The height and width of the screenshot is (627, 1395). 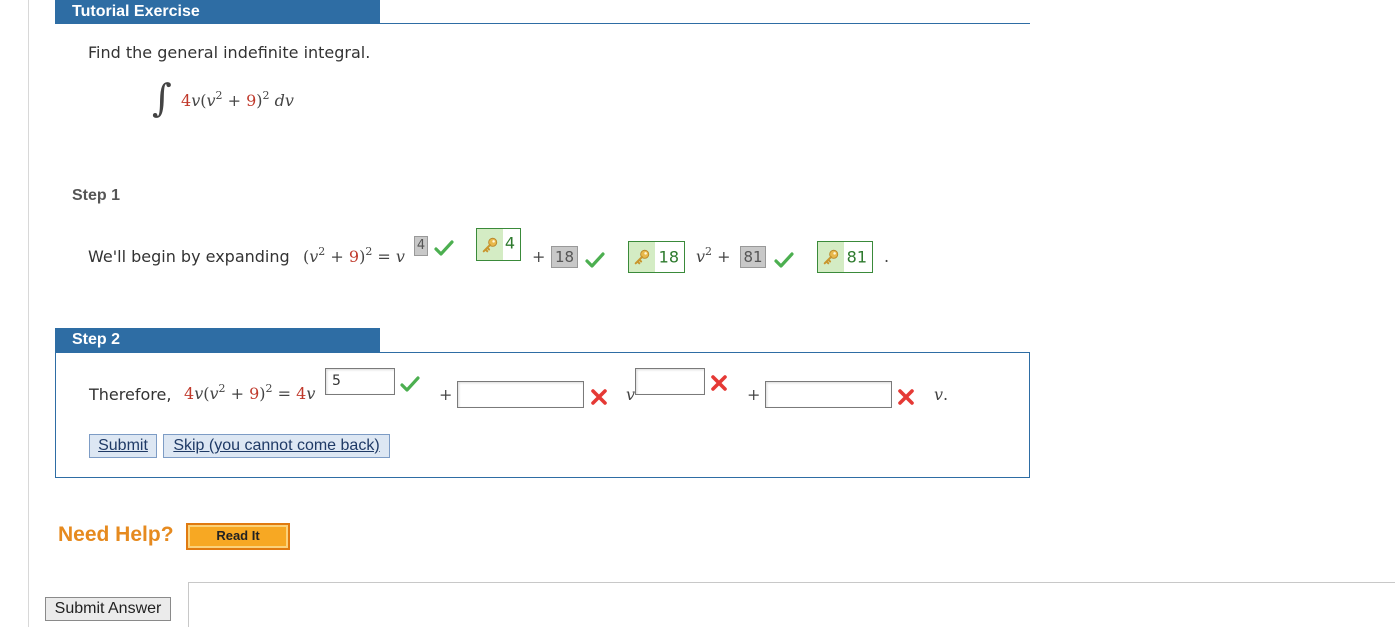 What do you see at coordinates (828, 394) in the screenshot?
I see `step2-coefficient-input-c` at bounding box center [828, 394].